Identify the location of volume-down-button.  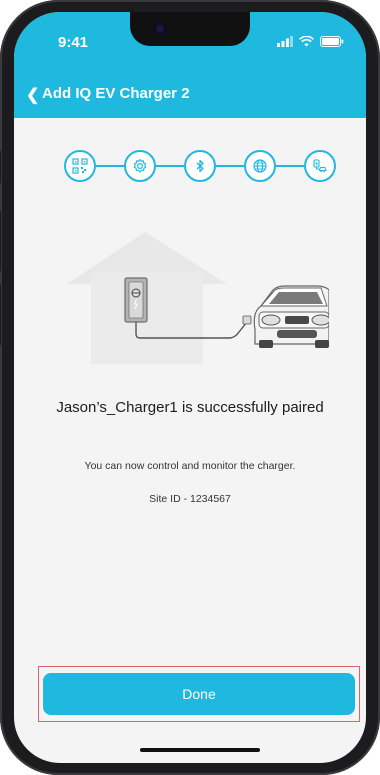
(0, 315).